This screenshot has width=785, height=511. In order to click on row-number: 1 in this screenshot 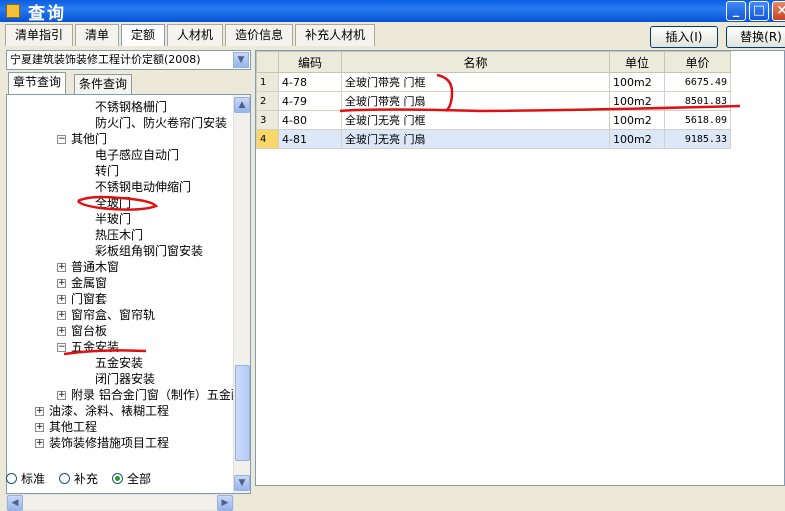, I will do `click(267, 82)`.